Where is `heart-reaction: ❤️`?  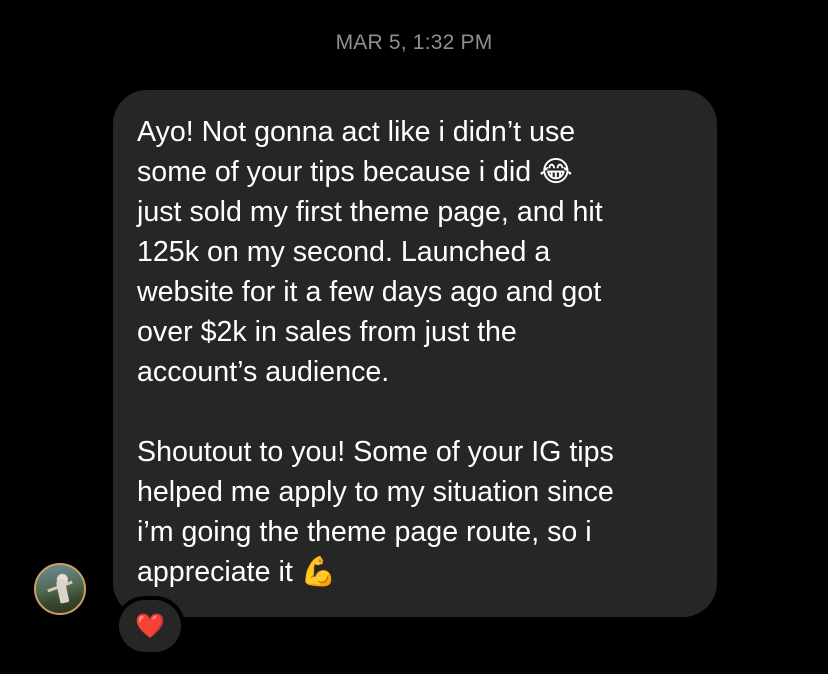 heart-reaction: ❤️ is located at coordinates (150, 626).